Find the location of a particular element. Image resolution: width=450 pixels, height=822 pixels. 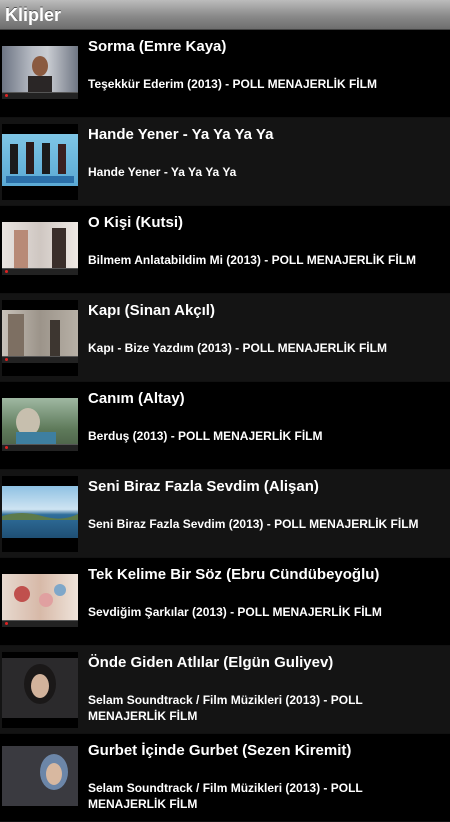

clip-subtitle: Berduş (2013) - POLL MENAJERLİK FİLM is located at coordinates (205, 436).